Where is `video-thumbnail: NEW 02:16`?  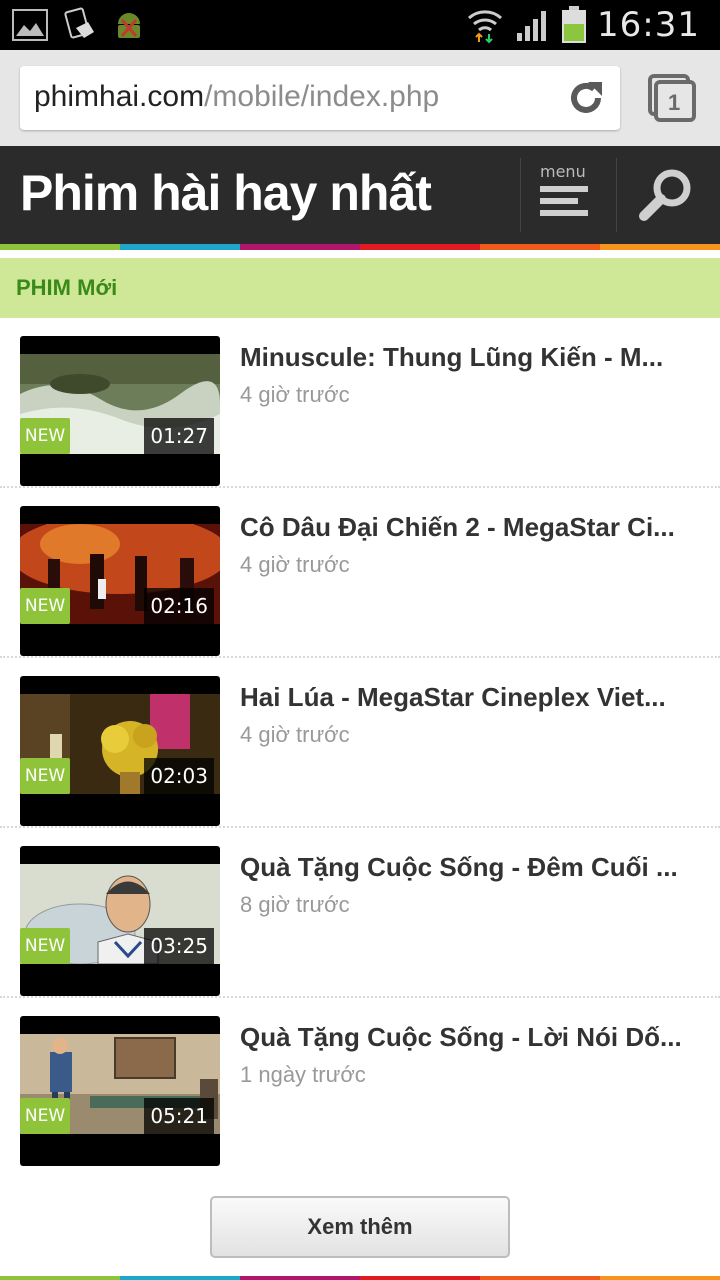
video-thumbnail: NEW 02:16 is located at coordinates (120, 581).